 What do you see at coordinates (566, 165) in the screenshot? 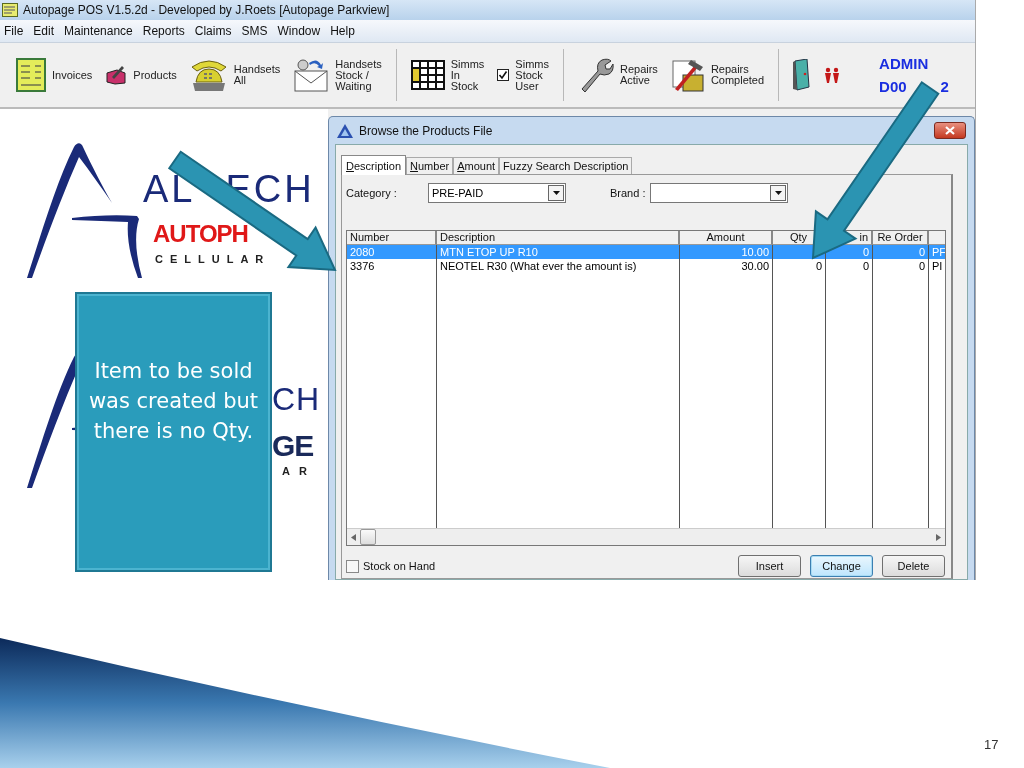
I see `tab: Fuzzy Search Description` at bounding box center [566, 165].